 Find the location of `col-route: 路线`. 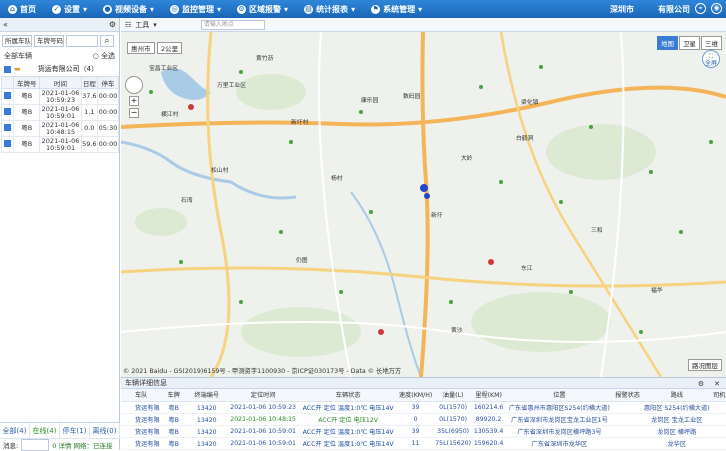

col-route: 路线 is located at coordinates (677, 395).